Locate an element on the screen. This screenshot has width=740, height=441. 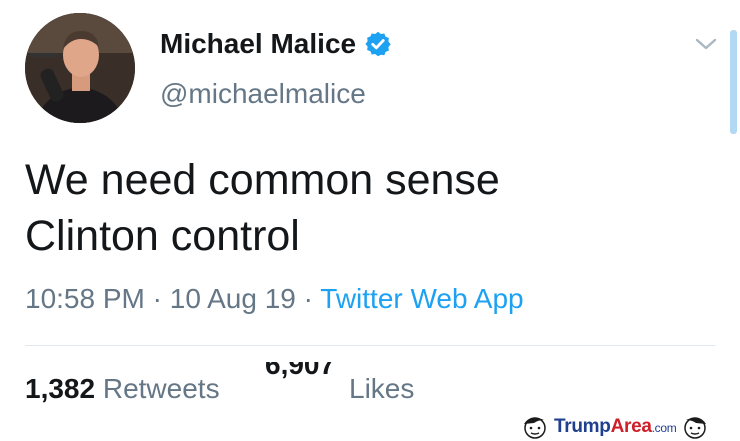
retweets-label: Retweets is located at coordinates (161, 388).